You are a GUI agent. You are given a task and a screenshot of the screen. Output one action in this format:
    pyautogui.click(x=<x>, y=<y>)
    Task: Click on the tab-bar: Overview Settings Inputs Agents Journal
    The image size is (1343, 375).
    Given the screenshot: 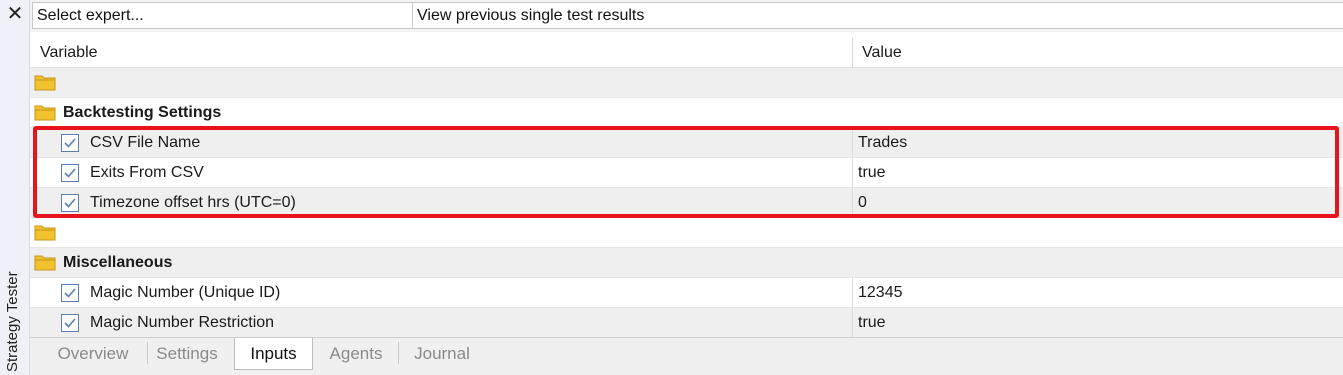 What is the action you would take?
    pyautogui.click(x=686, y=356)
    